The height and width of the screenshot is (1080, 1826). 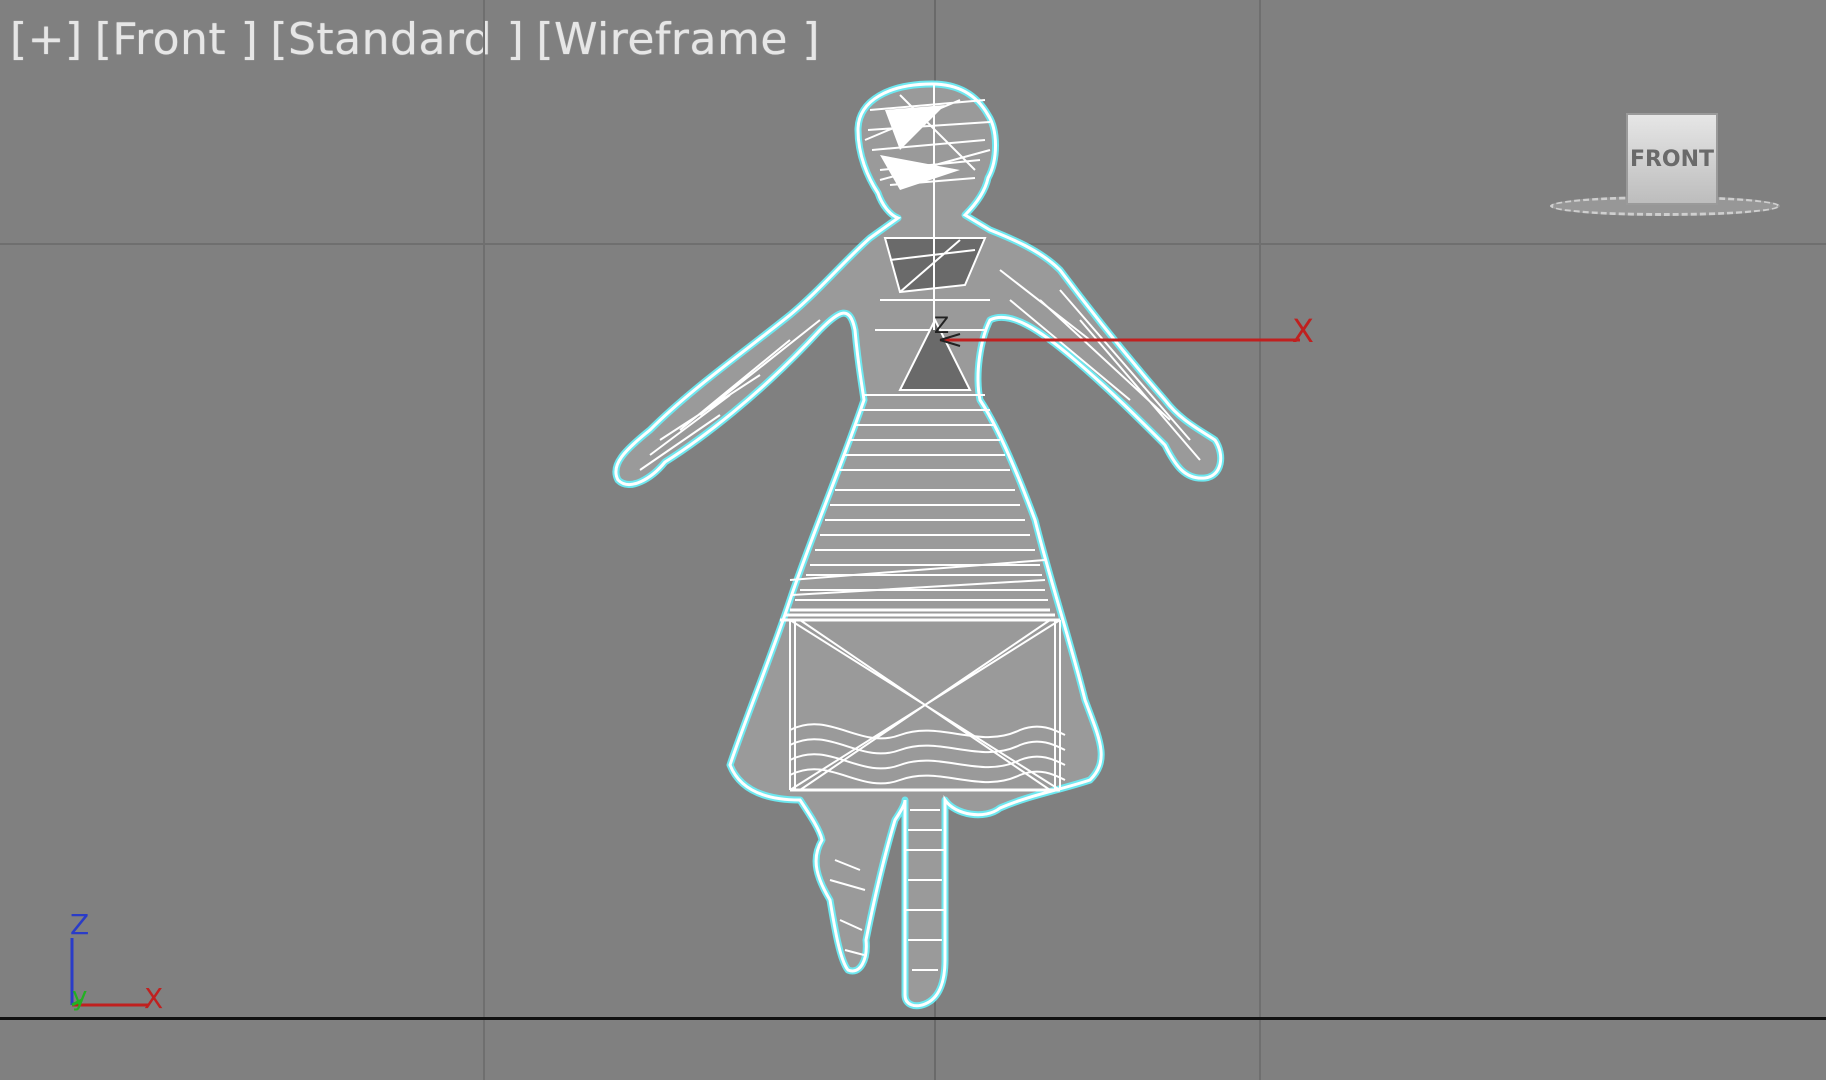 I want to click on gizmo-z-label: Z, so click(x=942, y=326).